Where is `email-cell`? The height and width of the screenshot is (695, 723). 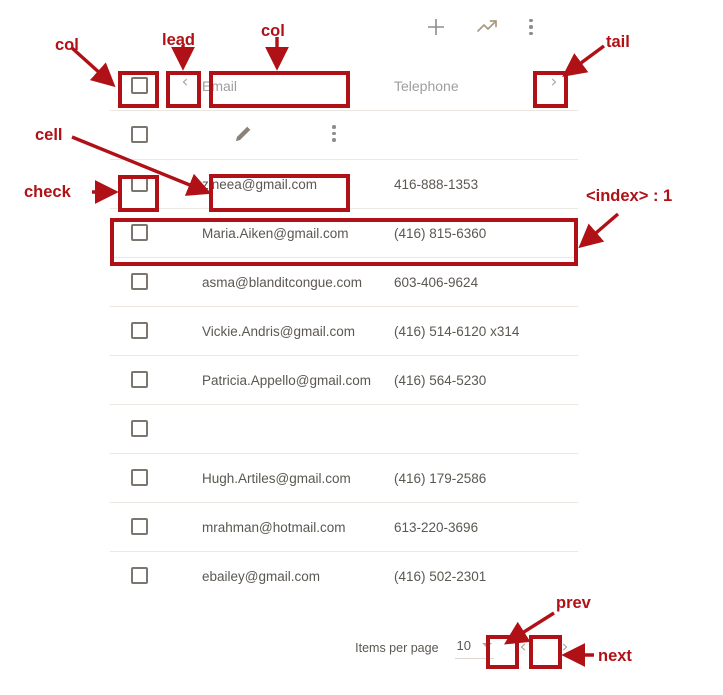
email-cell is located at coordinates (298, 412).